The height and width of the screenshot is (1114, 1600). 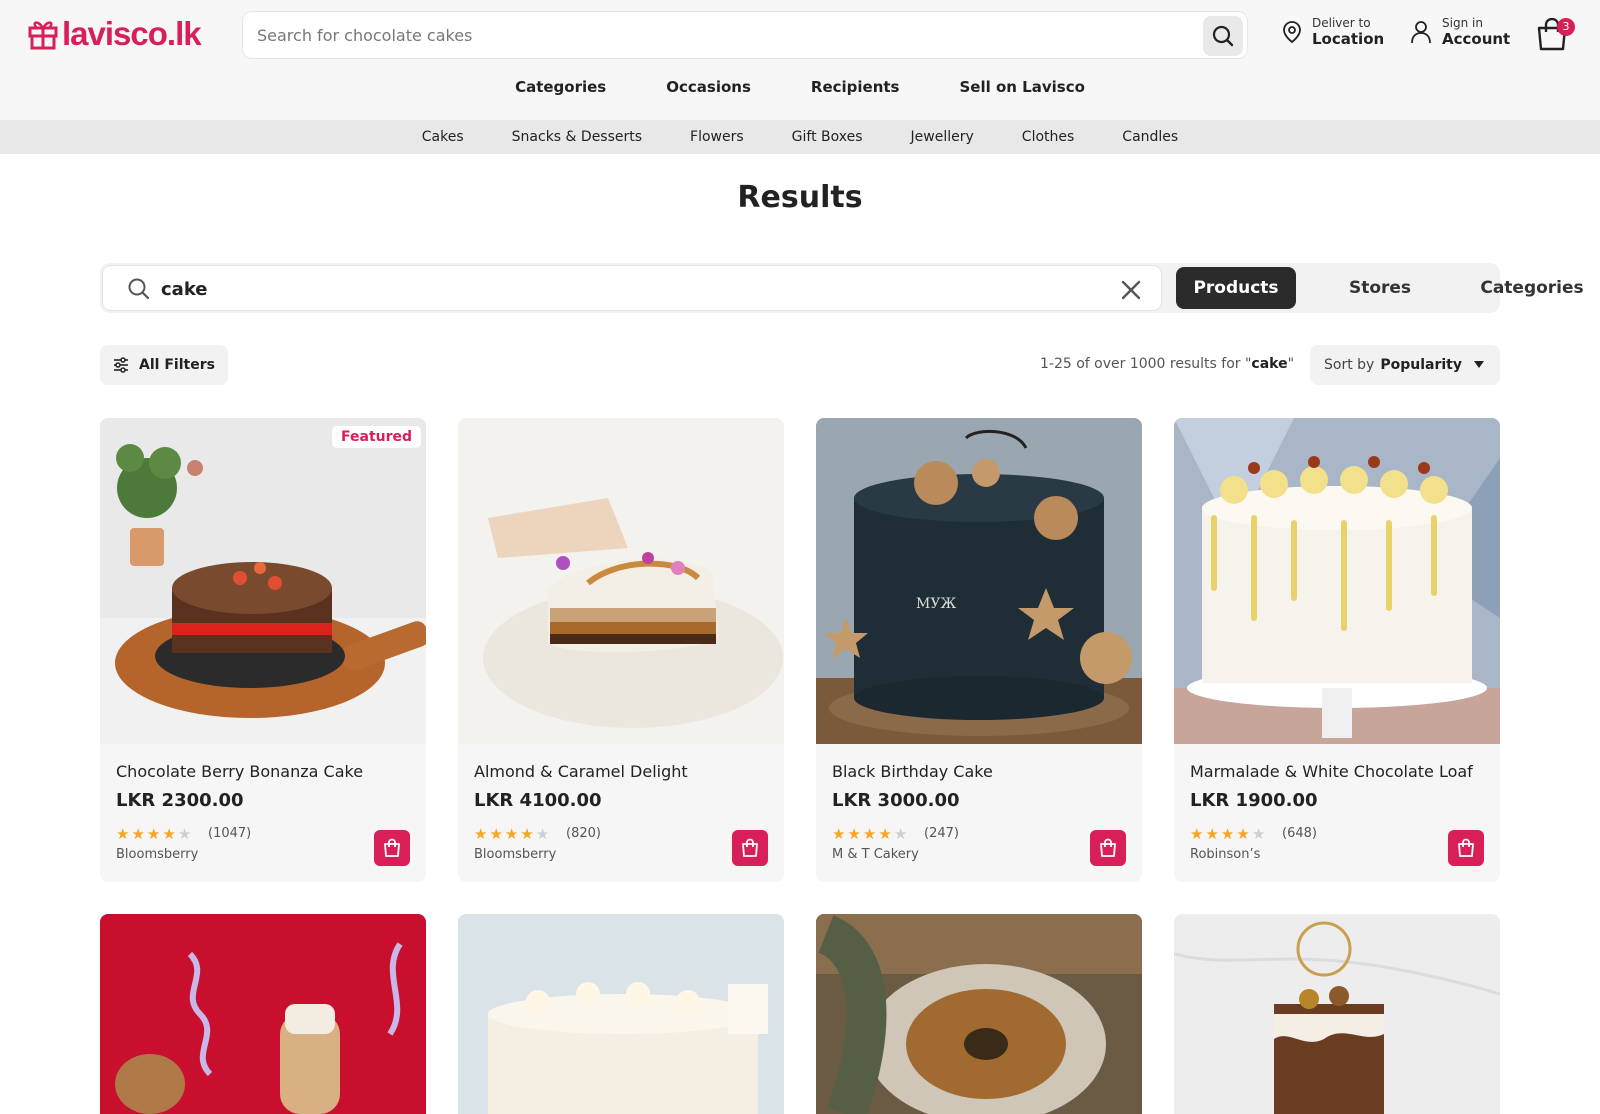 What do you see at coordinates (800, 197) in the screenshot?
I see `page-title: Results` at bounding box center [800, 197].